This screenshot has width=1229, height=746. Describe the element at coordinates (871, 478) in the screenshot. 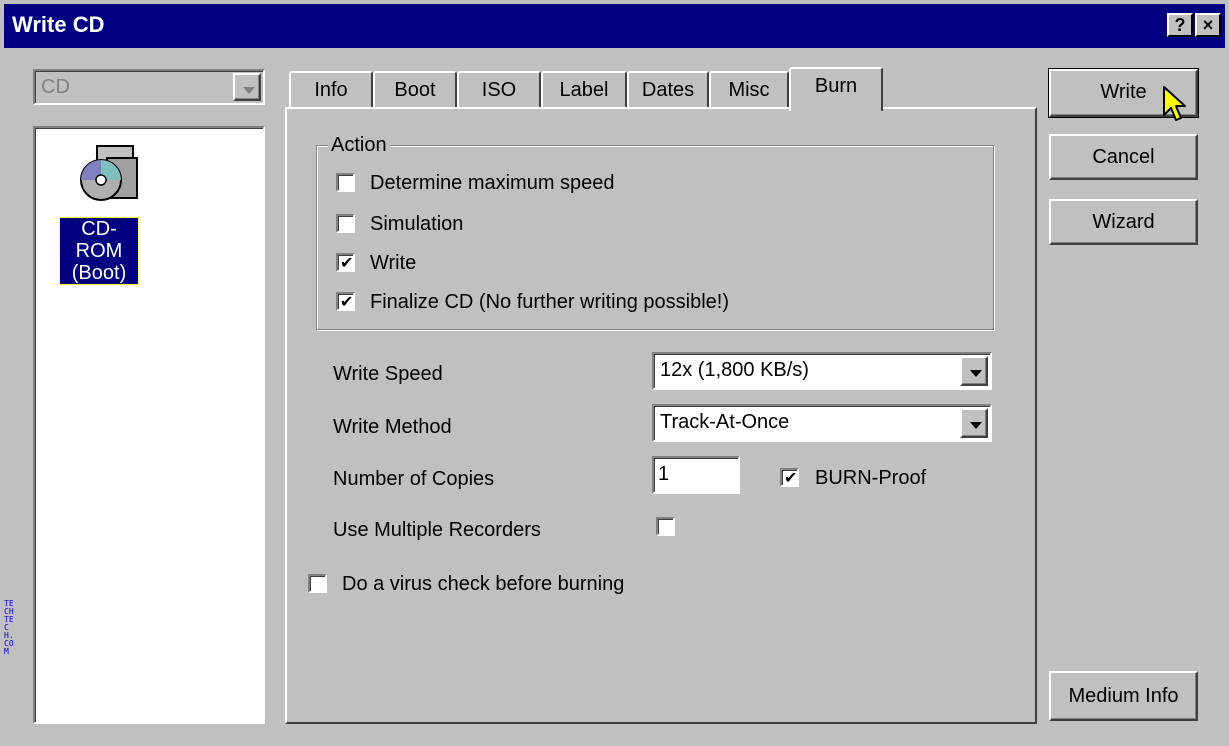

I see `burn-proof-label: BURN-Proof` at that location.